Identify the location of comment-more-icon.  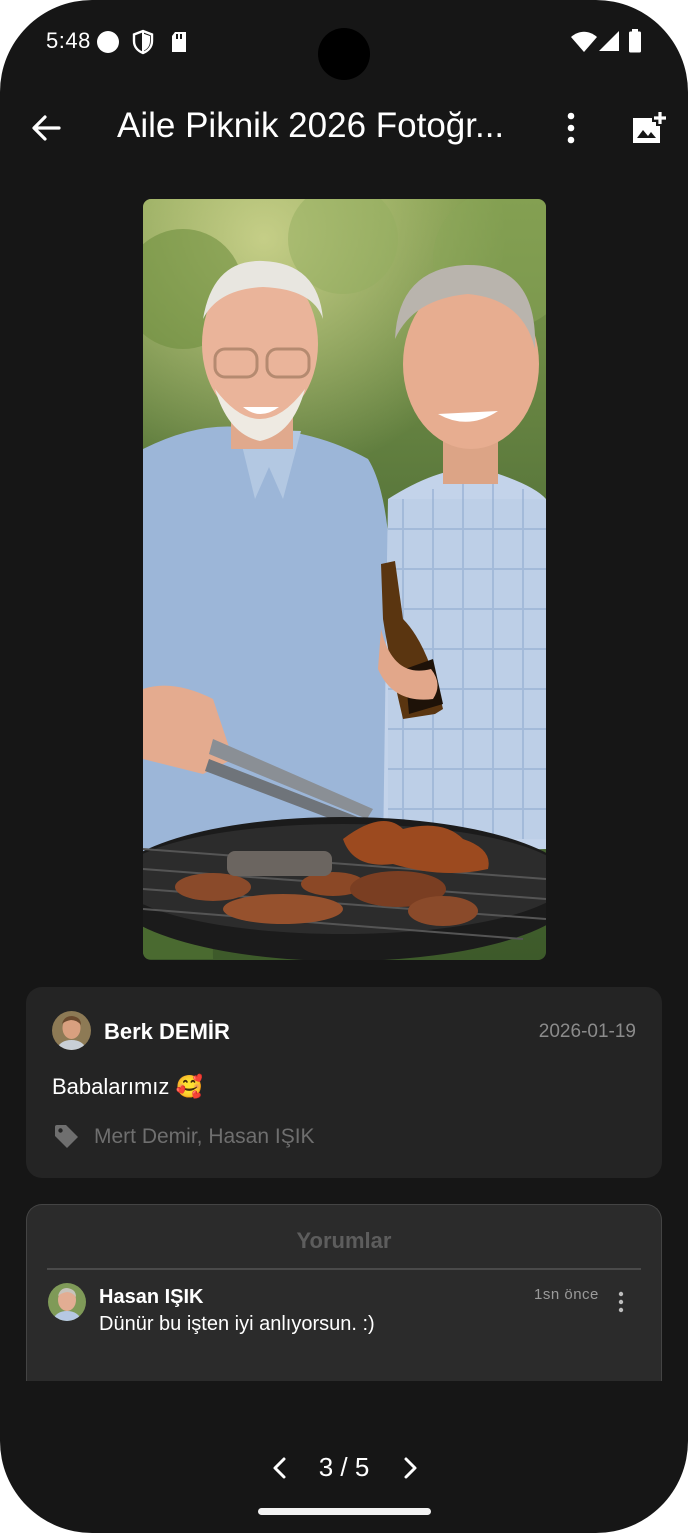
(621, 1303).